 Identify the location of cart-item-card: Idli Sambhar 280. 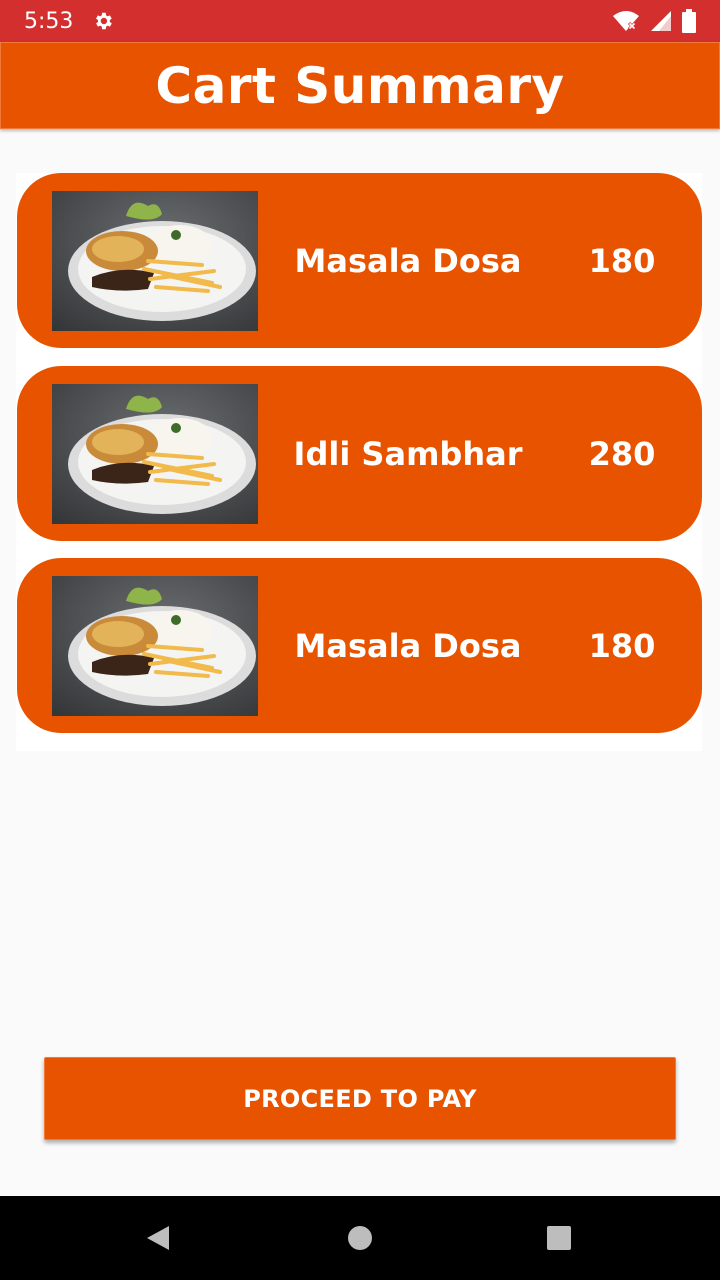
(359, 453).